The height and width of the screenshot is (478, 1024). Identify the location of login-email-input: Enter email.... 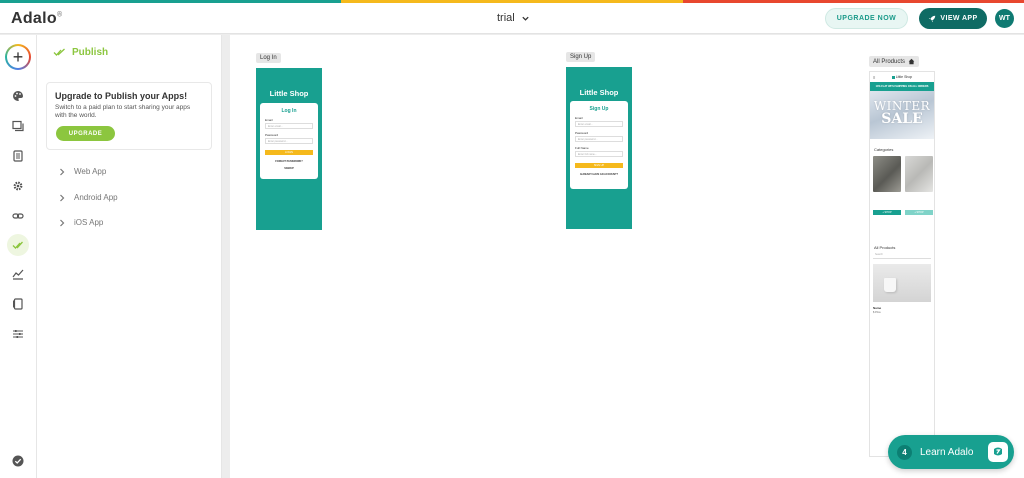
(289, 126).